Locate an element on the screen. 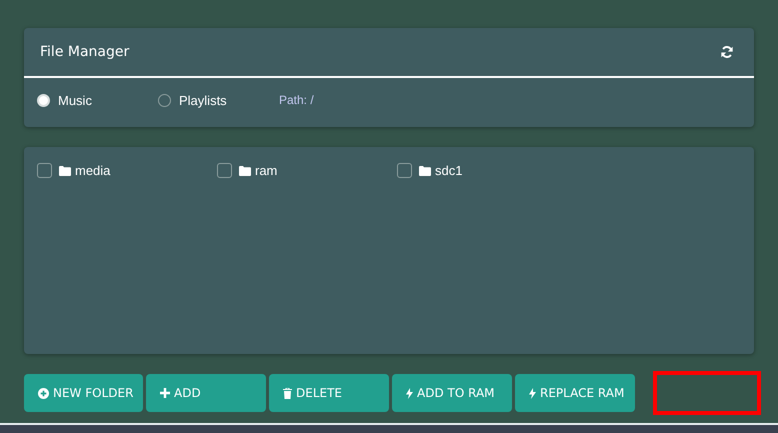  panel-title: File Manager is located at coordinates (85, 52).